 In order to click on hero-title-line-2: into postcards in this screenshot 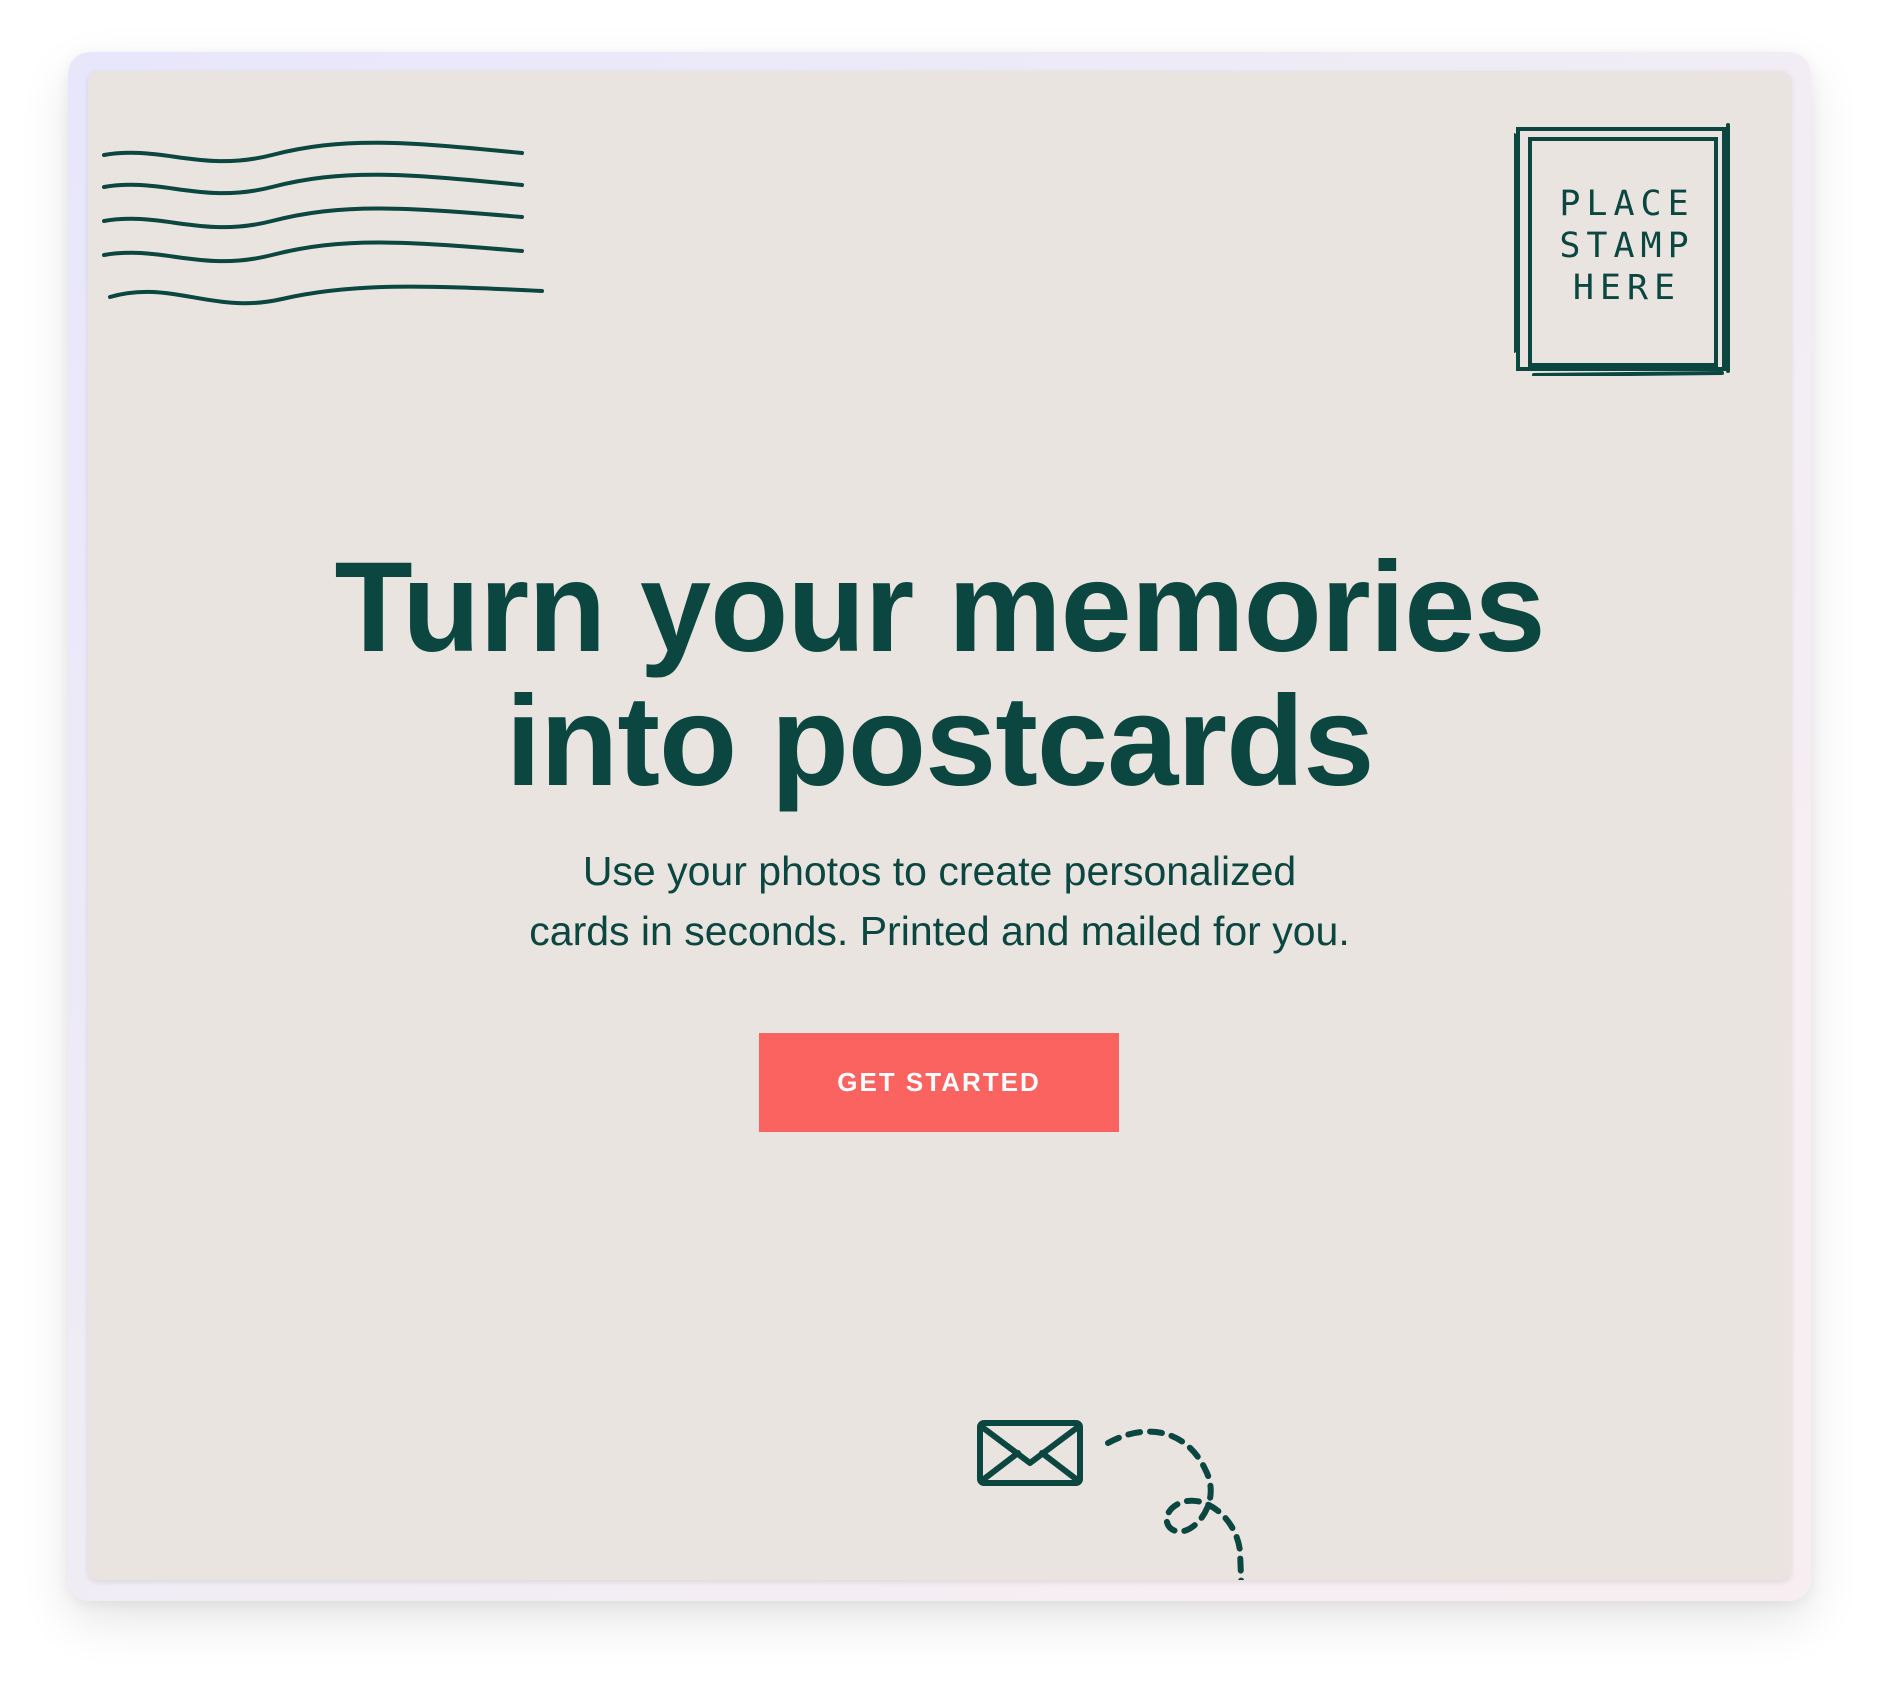, I will do `click(940, 741)`.